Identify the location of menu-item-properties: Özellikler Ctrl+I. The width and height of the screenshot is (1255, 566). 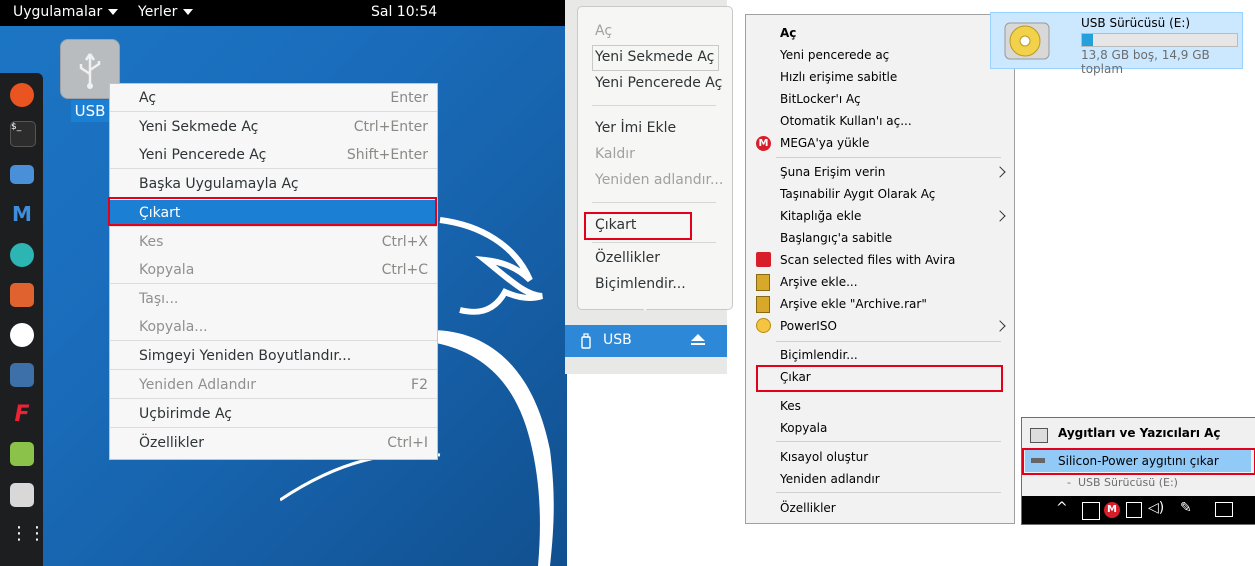
(273, 443).